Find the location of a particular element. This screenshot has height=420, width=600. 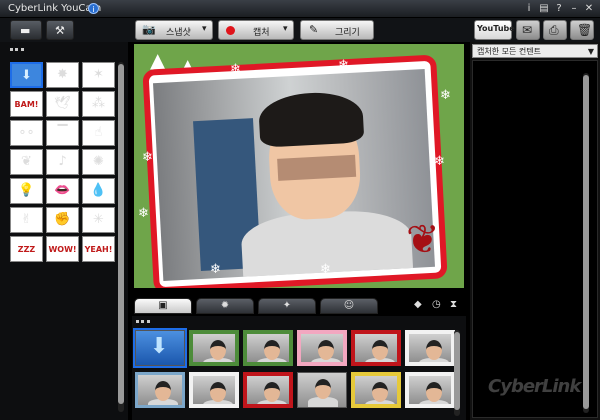

tab-camera-frames: ▣ is located at coordinates (163, 306).